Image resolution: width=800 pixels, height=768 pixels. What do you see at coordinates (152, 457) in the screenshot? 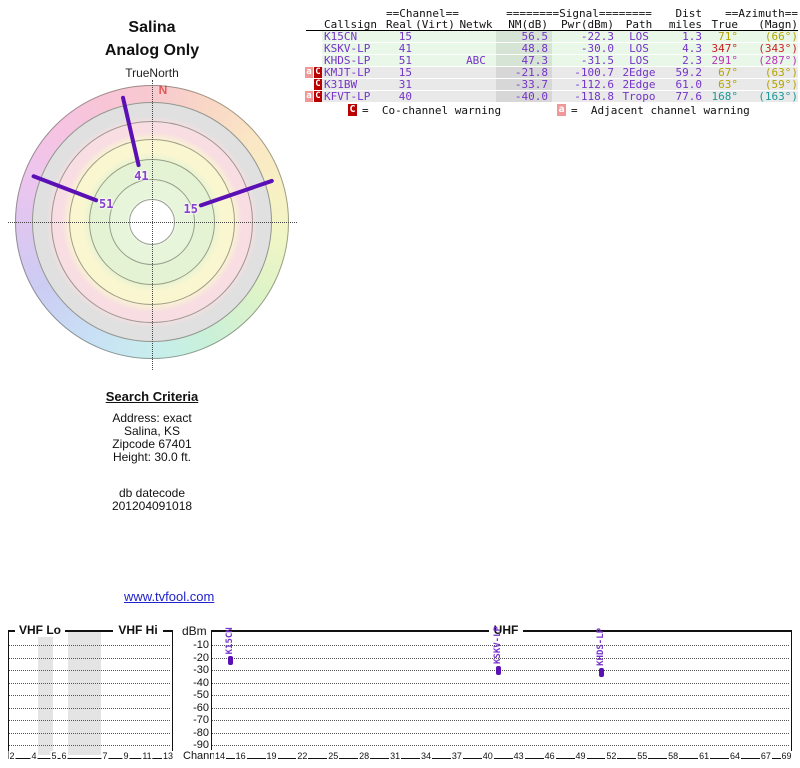
I see `search-criteria-line: Height: 30.0 ft.` at bounding box center [152, 457].